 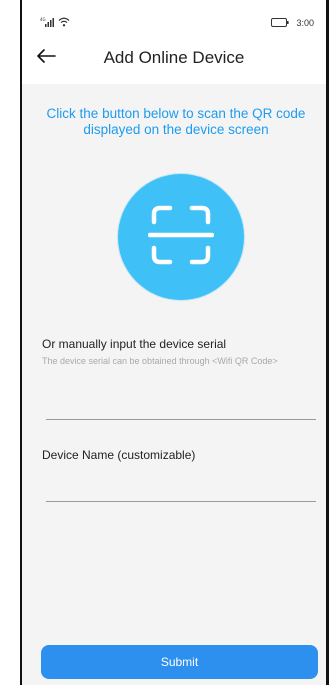 What do you see at coordinates (292, 23) in the screenshot?
I see `status-bar-right: 3:00` at bounding box center [292, 23].